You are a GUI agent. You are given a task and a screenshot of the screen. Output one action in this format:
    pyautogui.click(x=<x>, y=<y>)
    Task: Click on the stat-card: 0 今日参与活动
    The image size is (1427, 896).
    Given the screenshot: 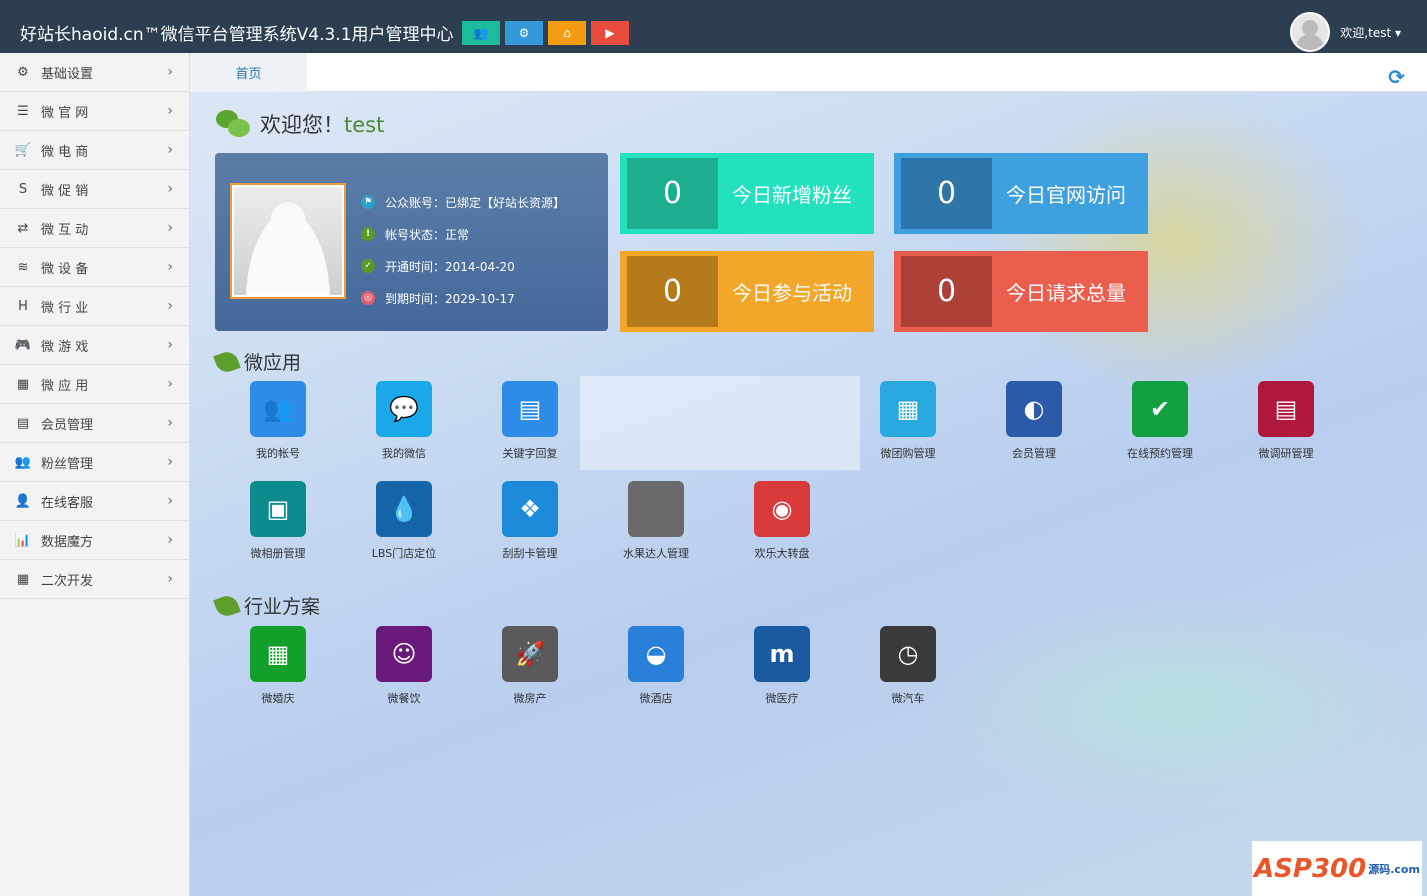 What is the action you would take?
    pyautogui.click(x=747, y=291)
    